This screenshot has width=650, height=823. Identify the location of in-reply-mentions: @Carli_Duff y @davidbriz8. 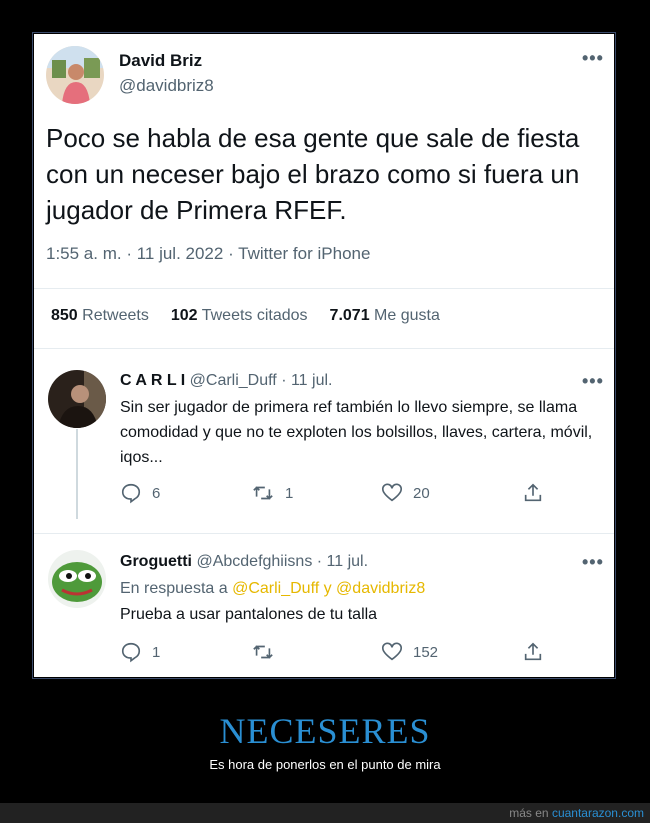
(328, 588).